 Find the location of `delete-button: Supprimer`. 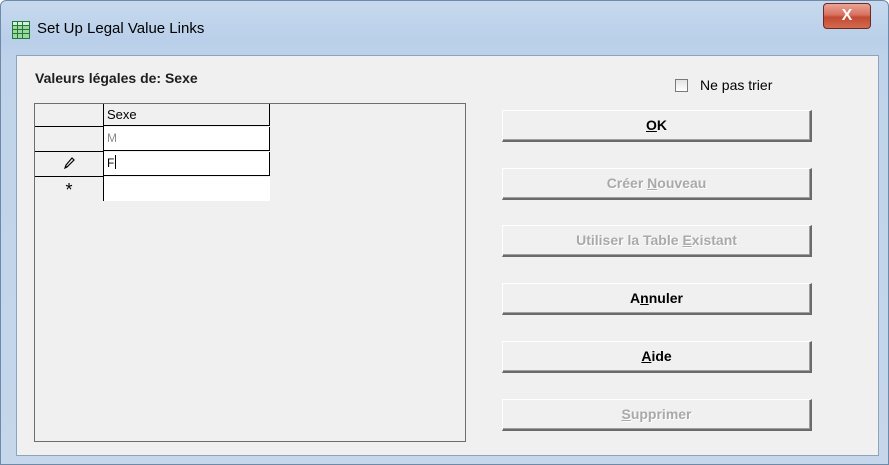

delete-button: Supprimer is located at coordinates (657, 415).